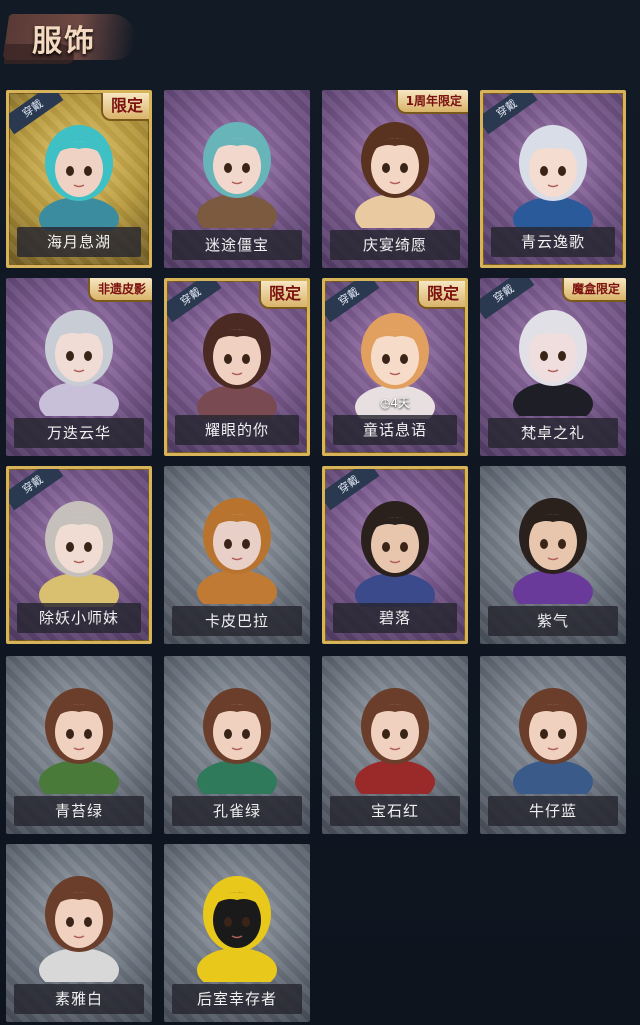 The width and height of the screenshot is (640, 1025). I want to click on outfit-card: 1周年限定 庆宴绮愿, so click(395, 179).